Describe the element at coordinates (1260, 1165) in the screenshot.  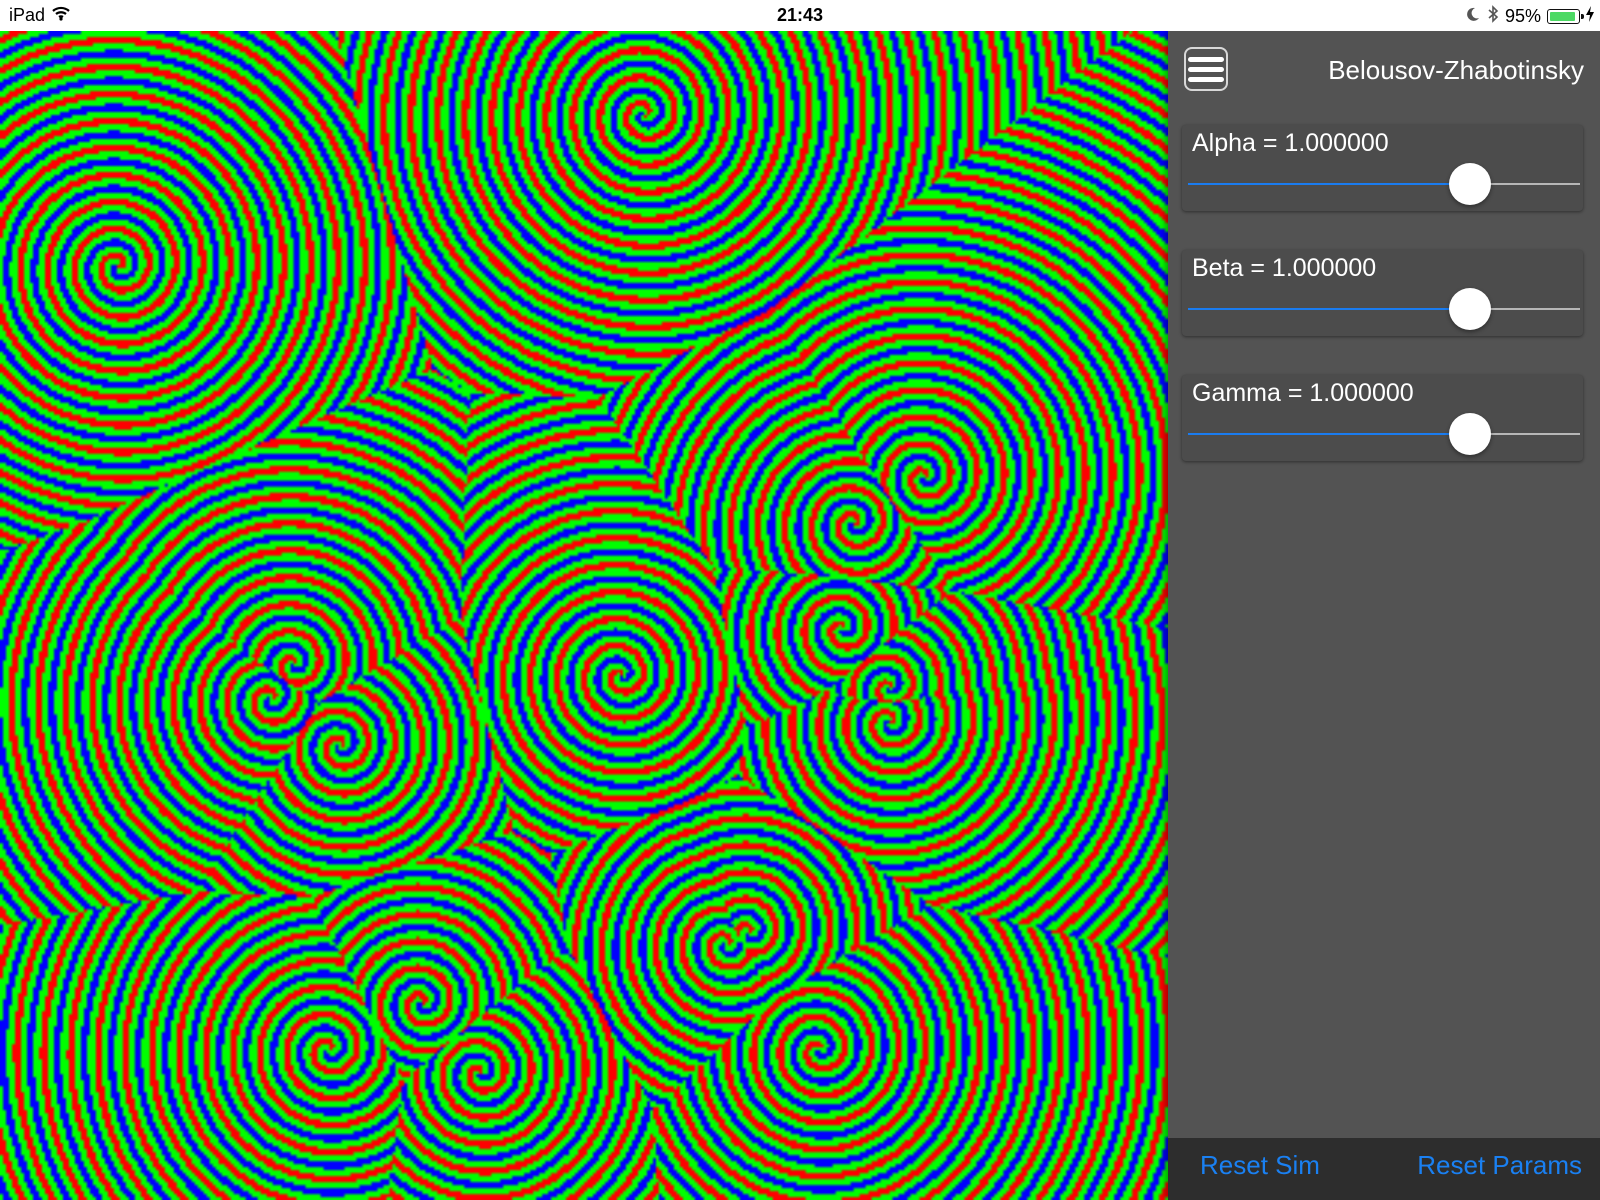
I see `reset-sim-button: Reset Sim` at that location.